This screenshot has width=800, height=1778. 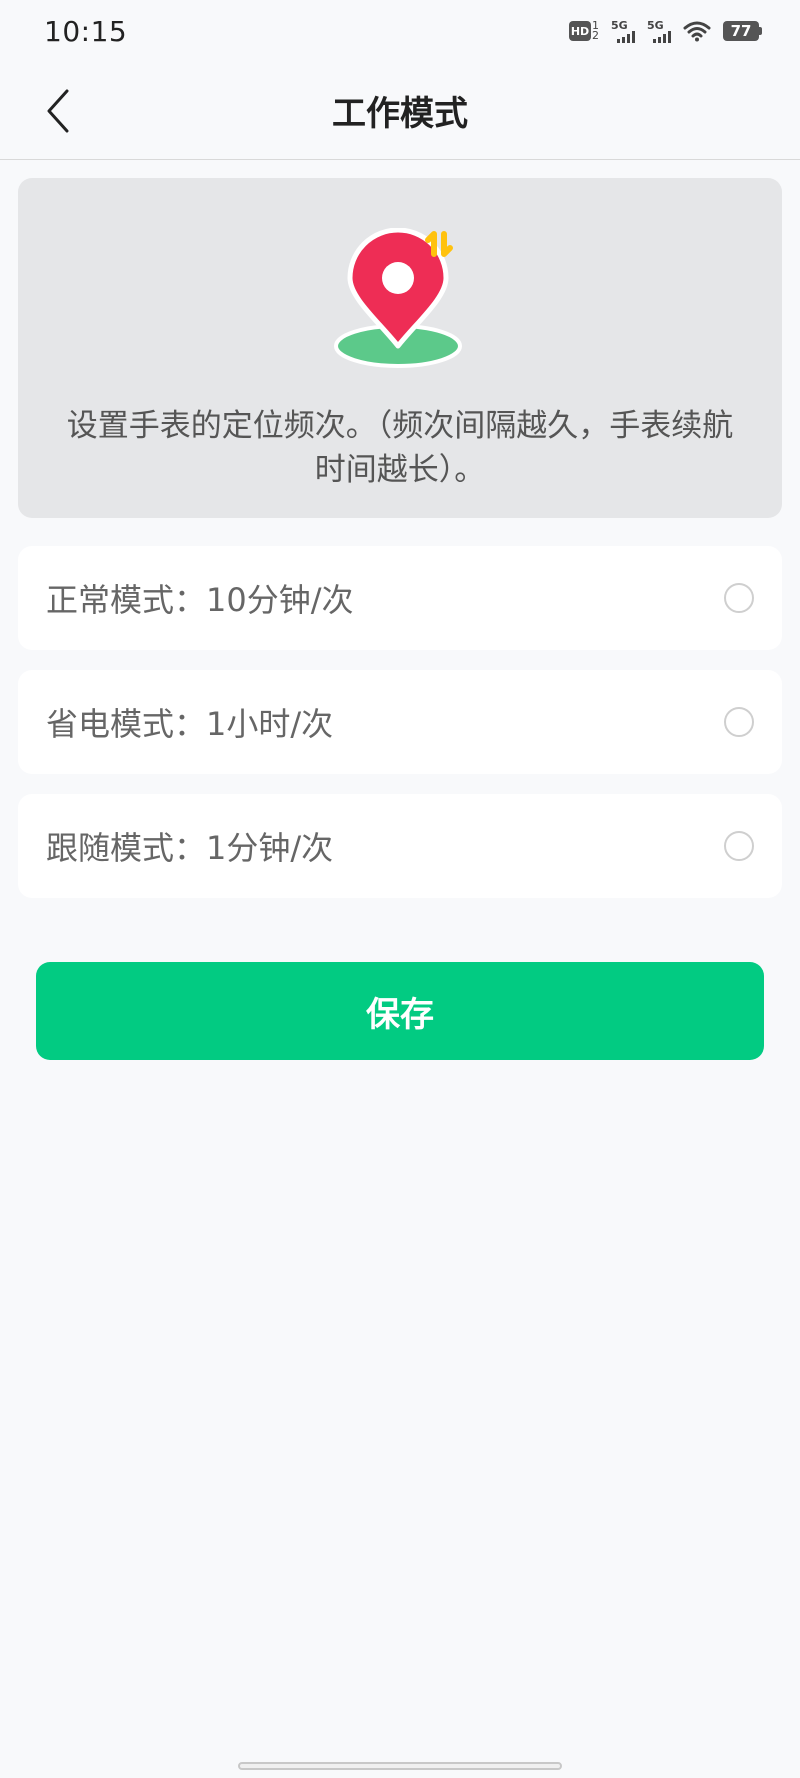 I want to click on status-icons: HD 1 2 5G 5G 77, so click(x=665, y=31).